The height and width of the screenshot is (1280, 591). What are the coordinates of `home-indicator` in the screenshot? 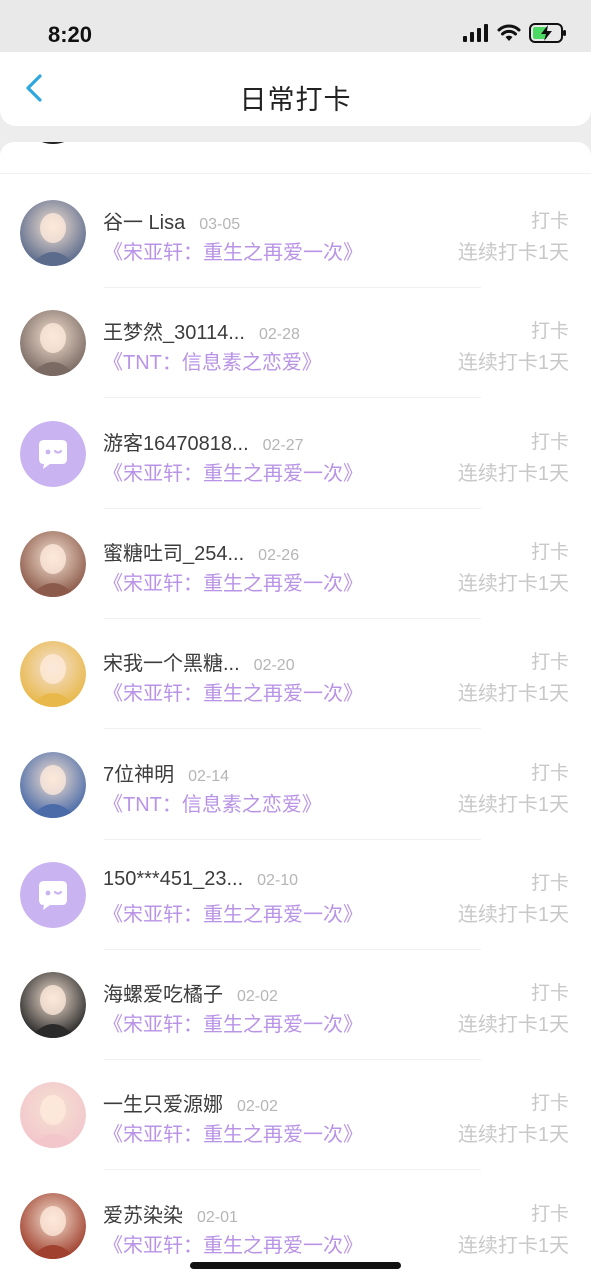 It's located at (295, 1265).